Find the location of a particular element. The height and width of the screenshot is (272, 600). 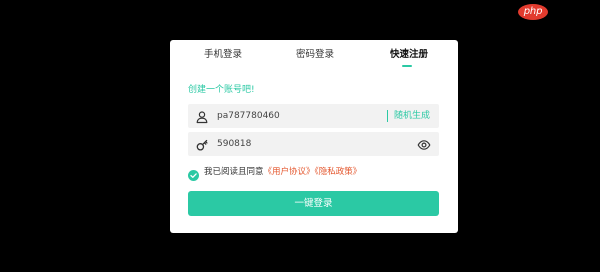

one-click-login-button: 一键登录 is located at coordinates (313, 203).